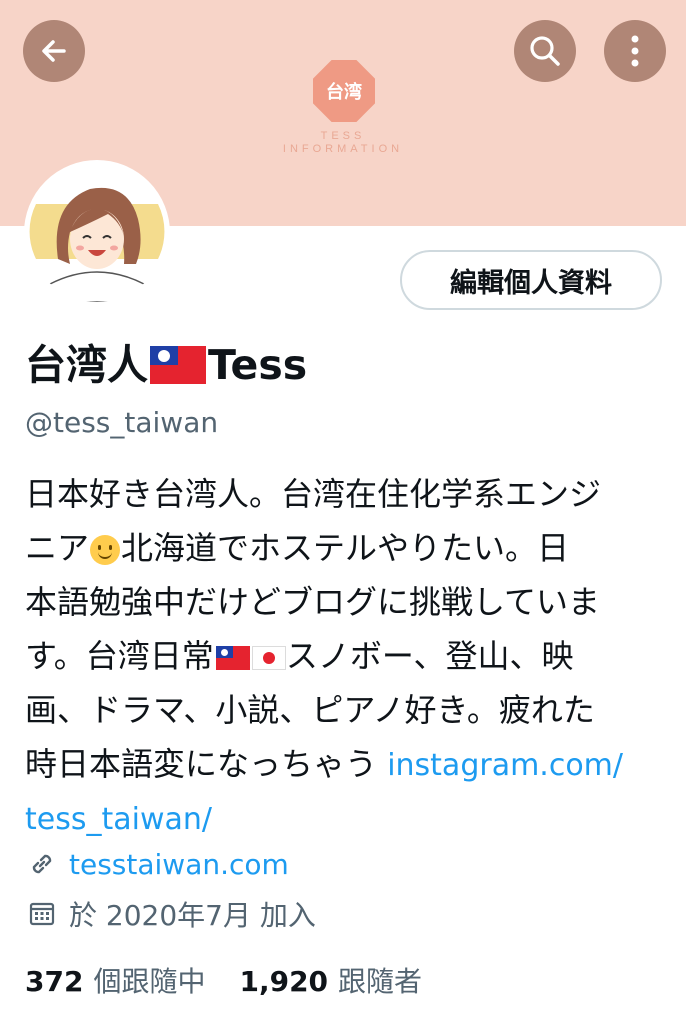  What do you see at coordinates (57, 548) in the screenshot?
I see `bio-line-2a: ニア` at bounding box center [57, 548].